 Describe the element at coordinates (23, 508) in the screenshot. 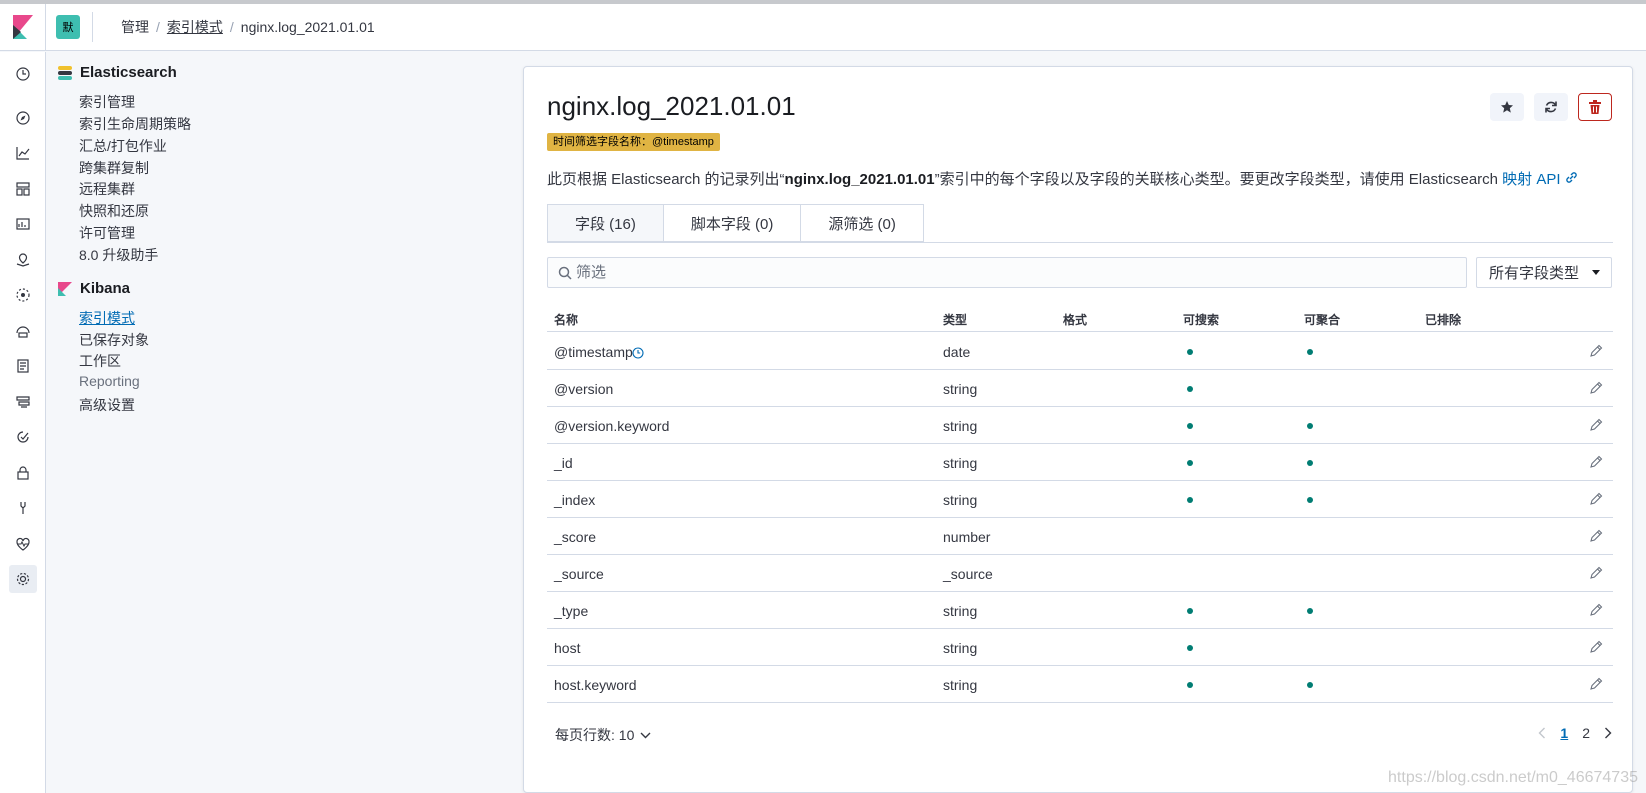

I see `dev-tools-icon` at that location.